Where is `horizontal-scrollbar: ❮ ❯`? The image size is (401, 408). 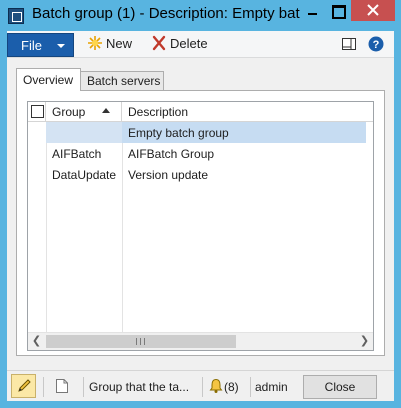 horizontal-scrollbar: ❮ ❯ is located at coordinates (200, 341).